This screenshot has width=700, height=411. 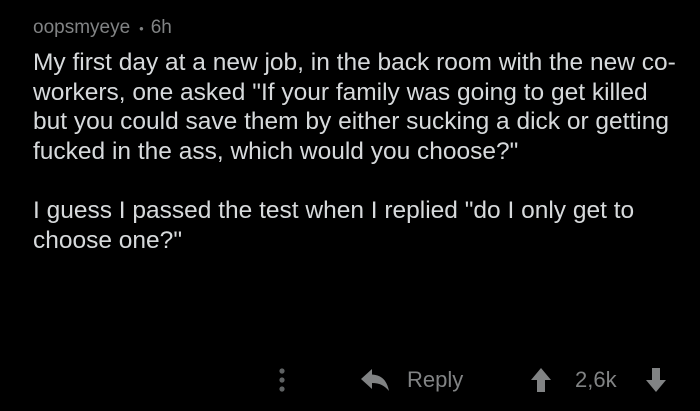 I want to click on reply-button: Reply, so click(x=411, y=380).